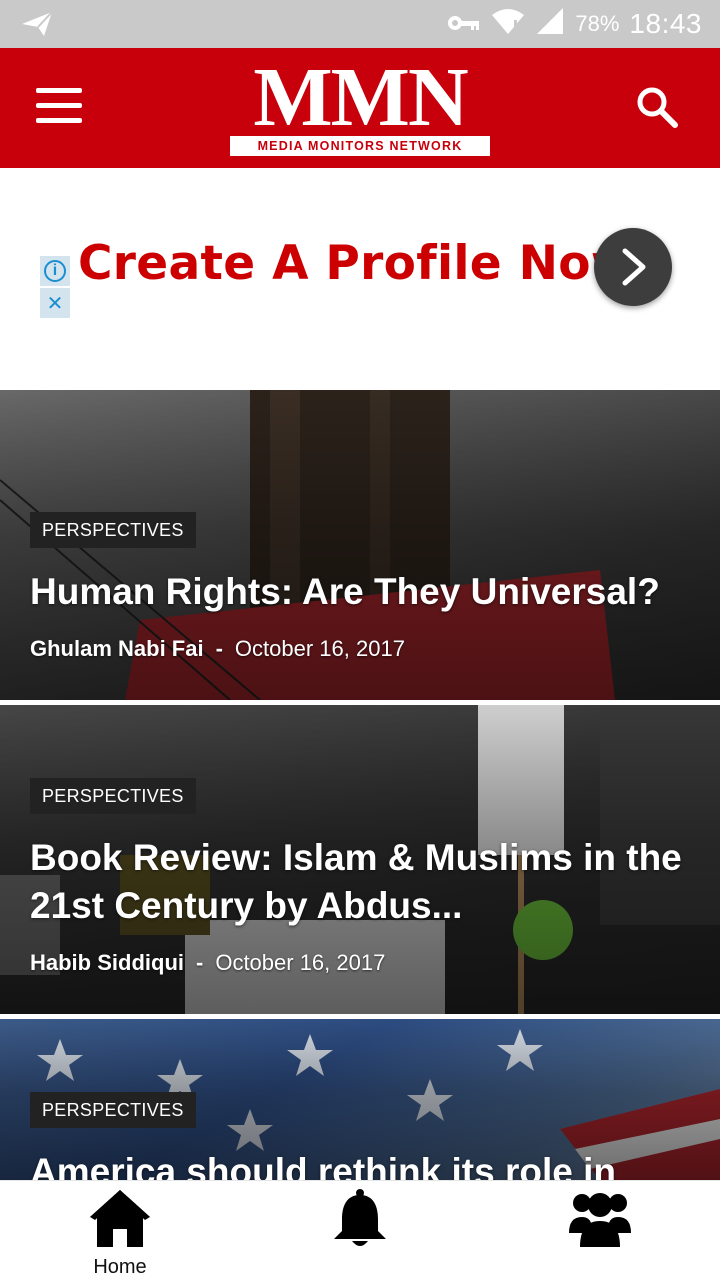 Image resolution: width=720 pixels, height=1280 pixels. I want to click on ad-choices: i ✕, so click(55, 288).